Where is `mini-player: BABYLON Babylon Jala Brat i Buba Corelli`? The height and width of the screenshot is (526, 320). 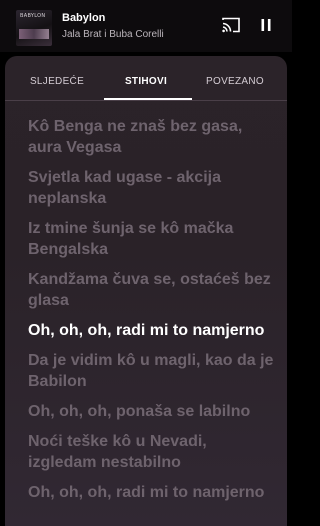
mini-player: BABYLON Babylon Jala Brat i Buba Corelli is located at coordinates (146, 26).